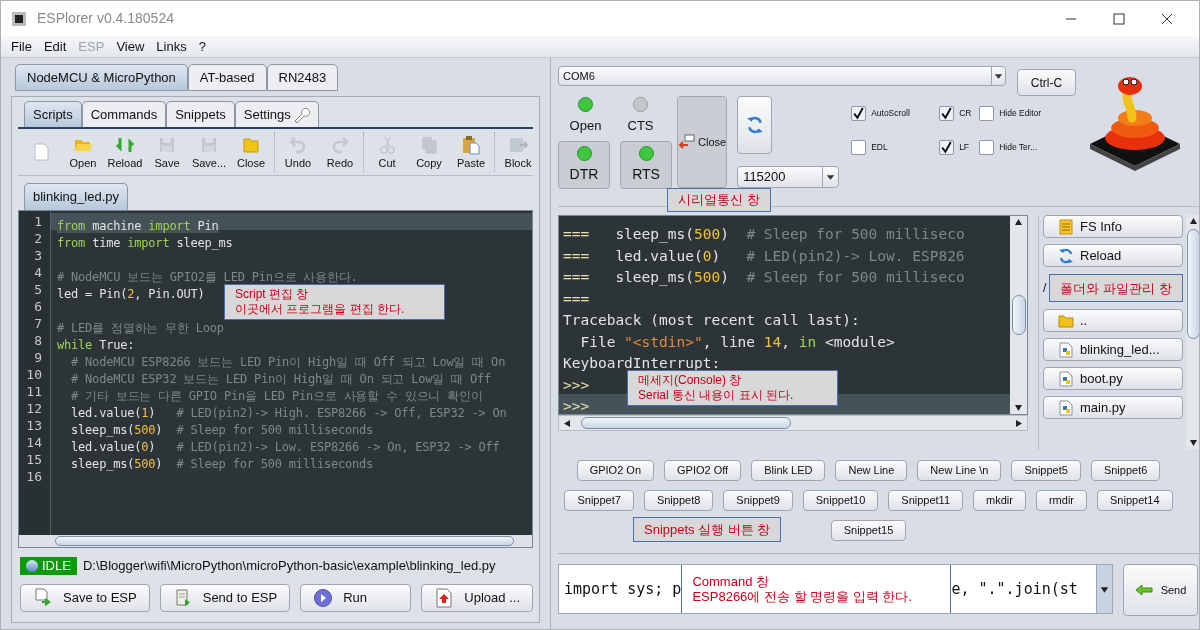 Image resolution: width=1200 pixels, height=630 pixels. I want to click on checkbox-label: CR, so click(965, 114).